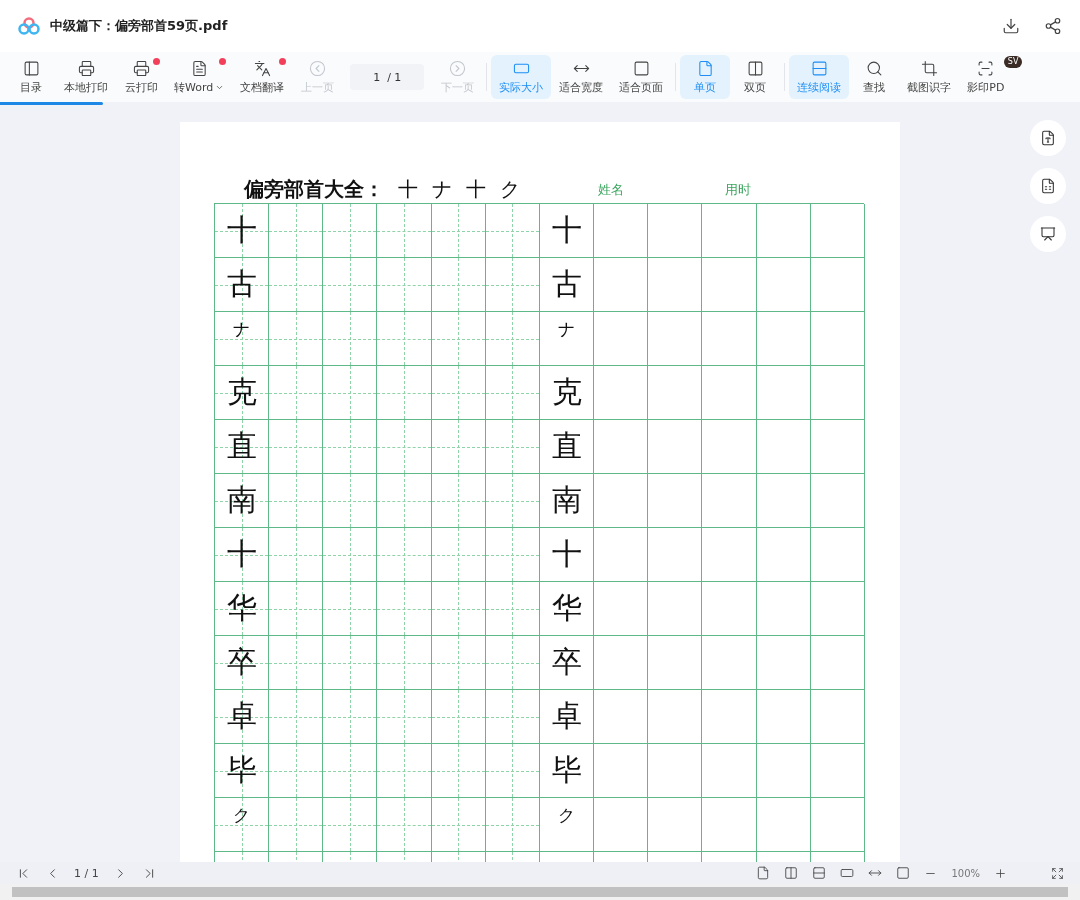 The image size is (1080, 900). I want to click on two-rows-icon, so click(819, 873).